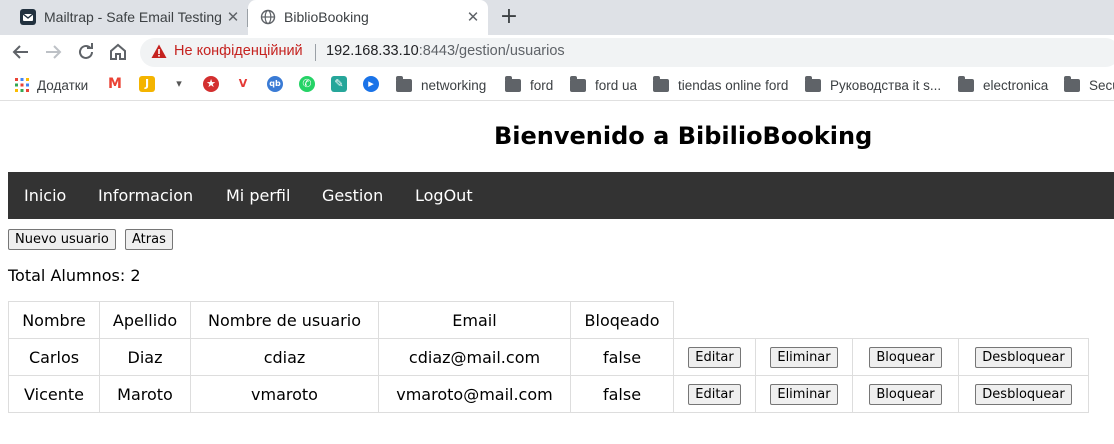 This screenshot has width=1114, height=444. I want to click on url-path: :8443/gestion/usuarios, so click(491, 51).